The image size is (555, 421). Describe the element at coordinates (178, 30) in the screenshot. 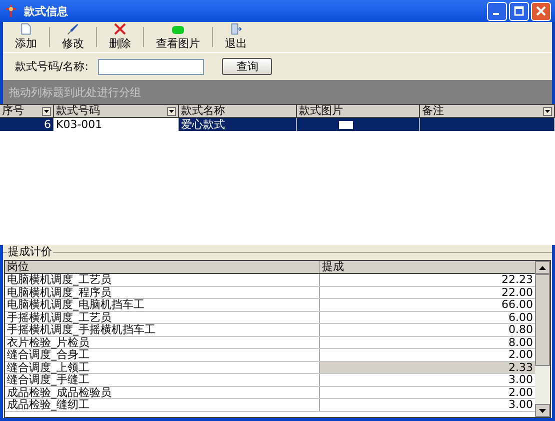

I see `rounded-rectangle-icon` at that location.